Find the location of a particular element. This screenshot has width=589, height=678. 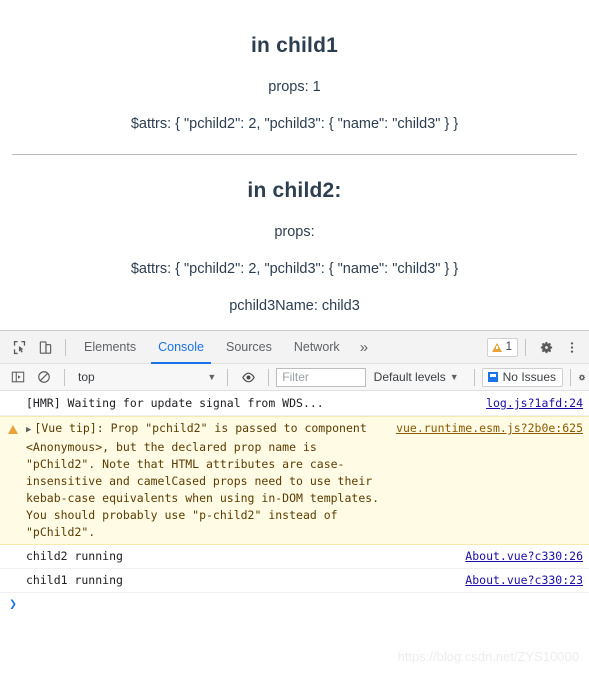

console-message-row: child2 running About.vue?c330:26 is located at coordinates (294, 557).